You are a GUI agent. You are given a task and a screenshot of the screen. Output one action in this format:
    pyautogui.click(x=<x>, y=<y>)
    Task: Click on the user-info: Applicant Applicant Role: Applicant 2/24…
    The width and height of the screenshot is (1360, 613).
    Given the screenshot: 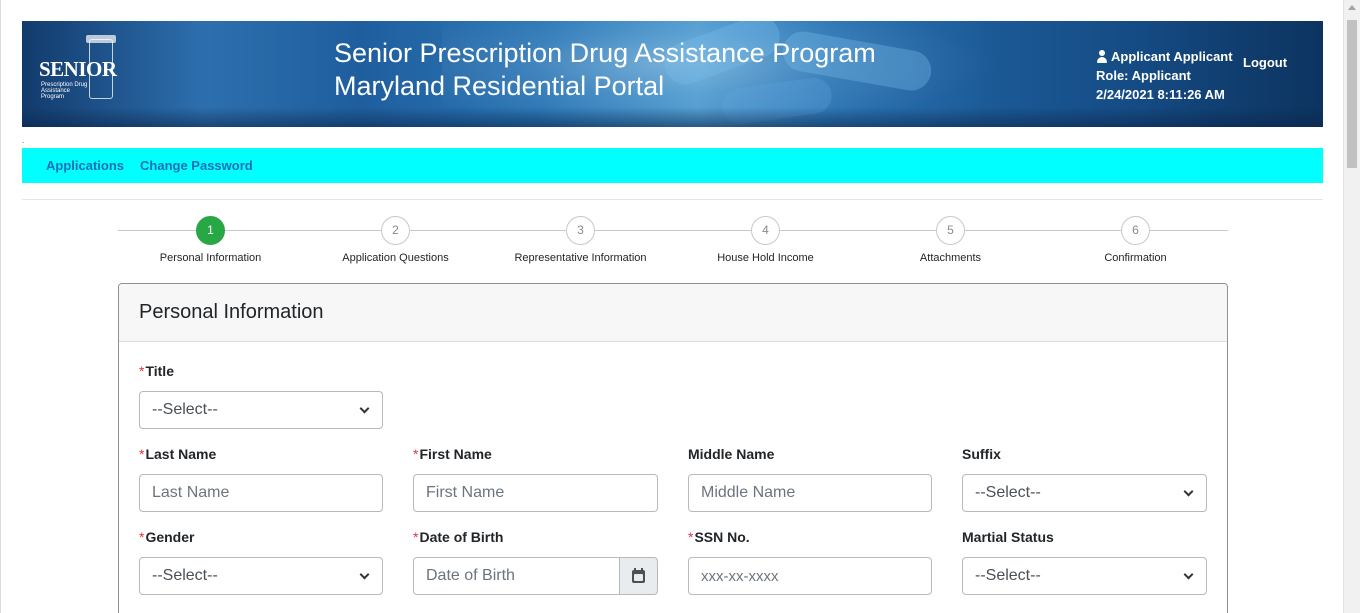 What is the action you would take?
    pyautogui.click(x=1164, y=75)
    